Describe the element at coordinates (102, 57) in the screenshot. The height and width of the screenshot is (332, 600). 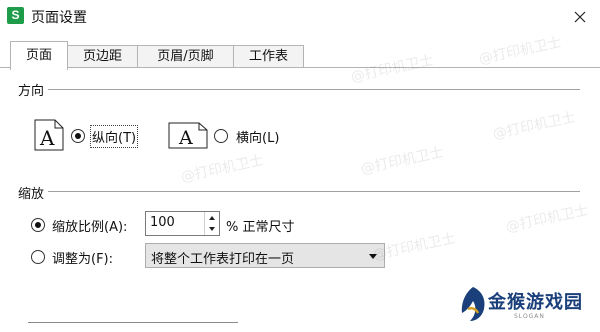
I see `tab-margins: 页边距` at that location.